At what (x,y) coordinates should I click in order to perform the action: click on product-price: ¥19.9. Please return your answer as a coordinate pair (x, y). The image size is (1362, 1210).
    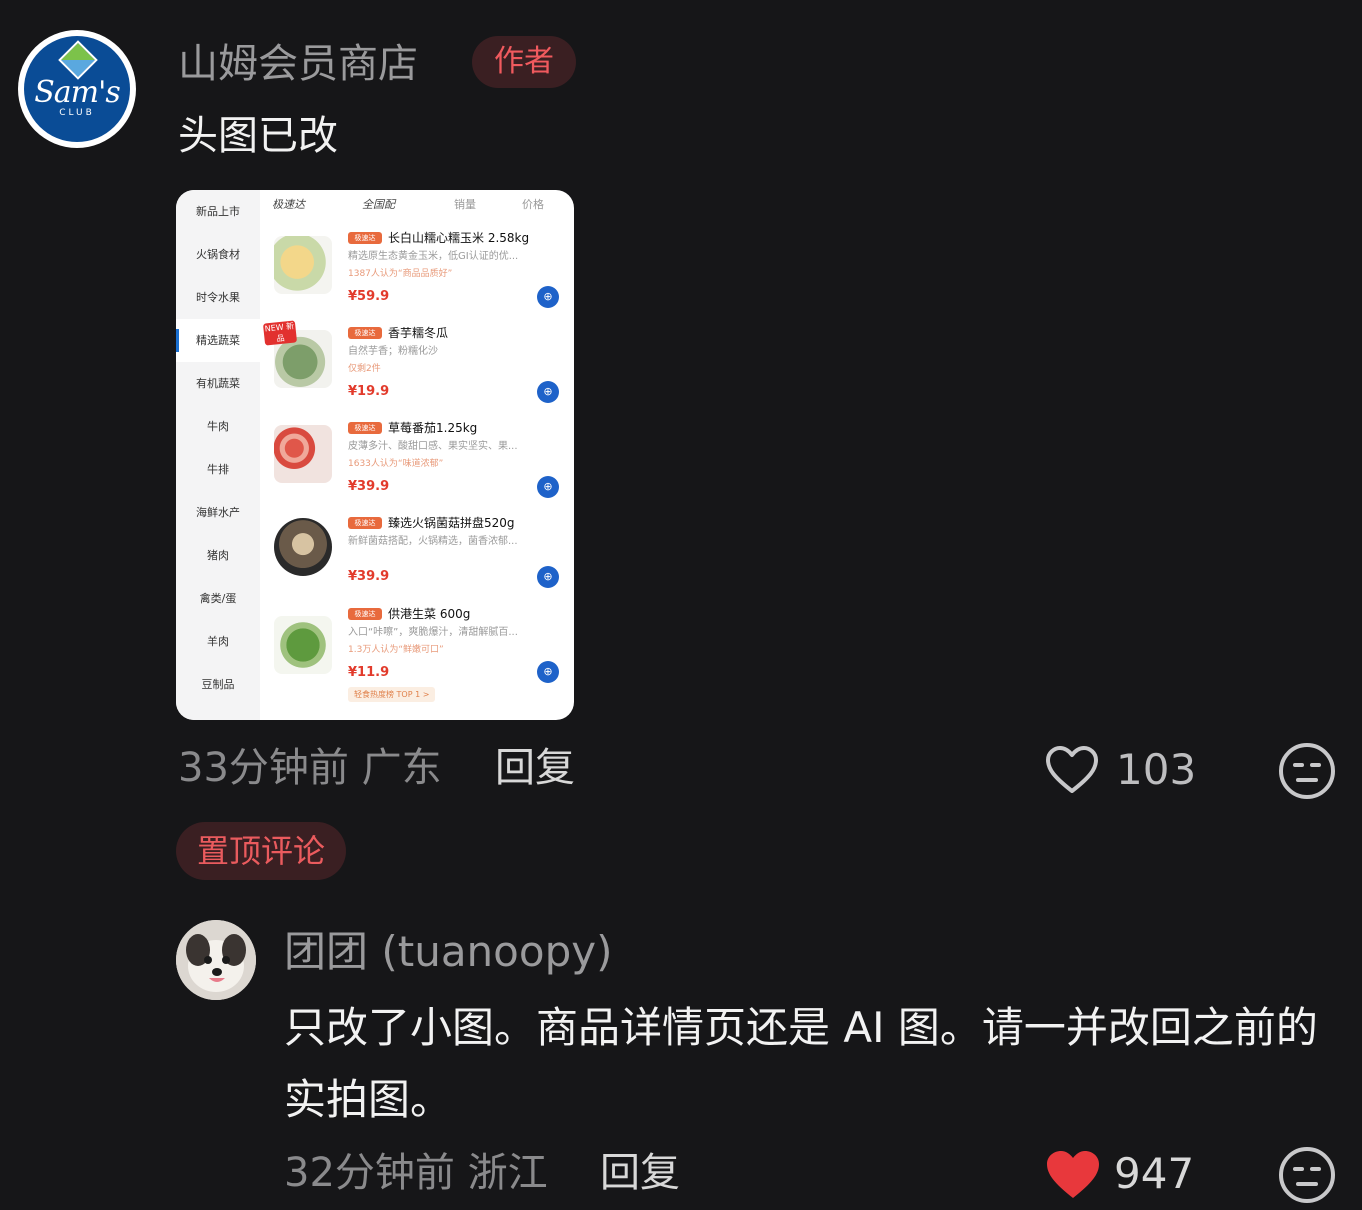
    Looking at the image, I should click on (369, 391).